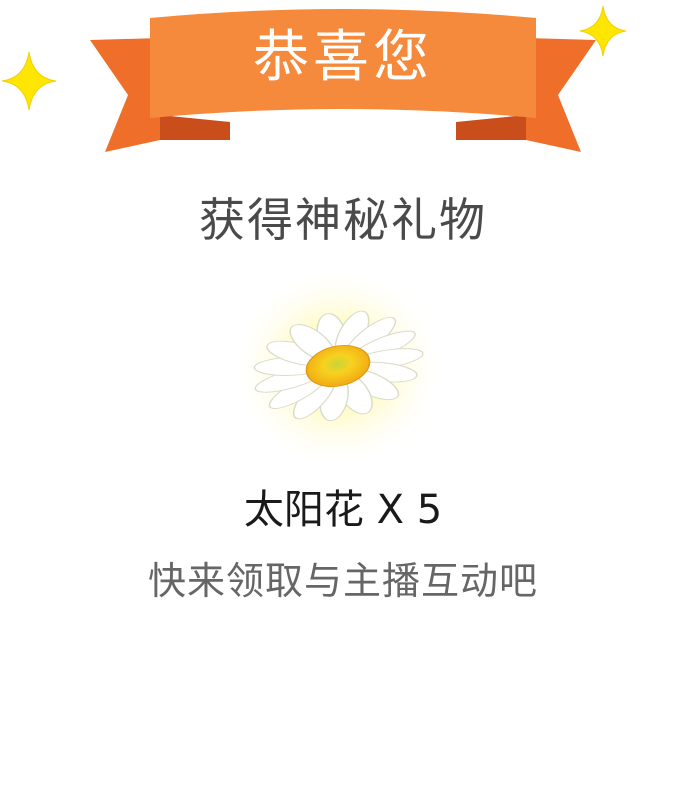 This screenshot has width=686, height=800. Describe the element at coordinates (303, 510) in the screenshot. I see `gift-name: 太阳花` at that location.